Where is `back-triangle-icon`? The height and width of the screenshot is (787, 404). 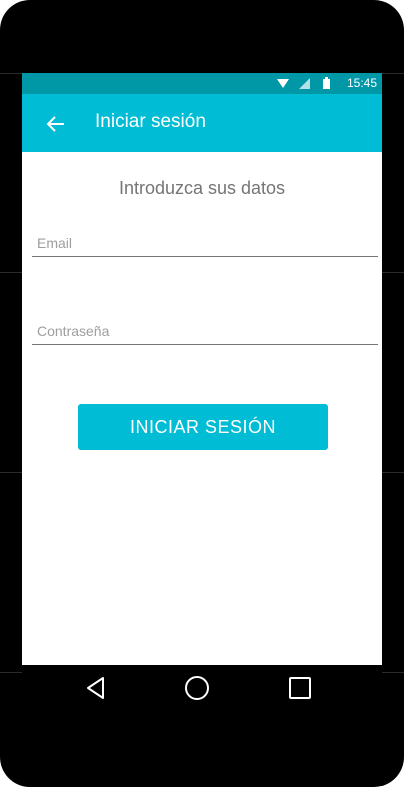
back-triangle-icon is located at coordinates (96, 688).